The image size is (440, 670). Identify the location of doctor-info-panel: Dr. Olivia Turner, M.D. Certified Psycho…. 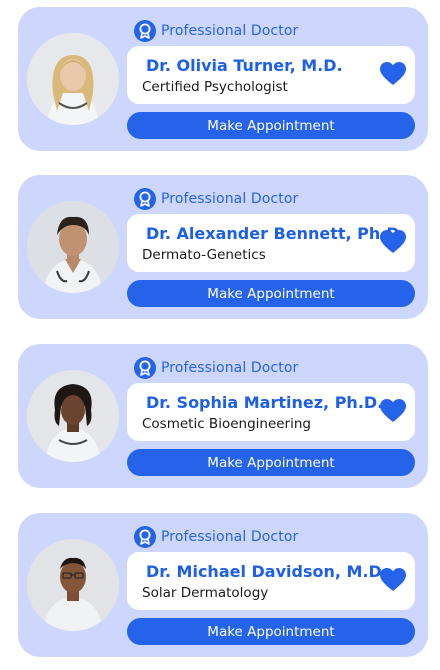
(271, 75).